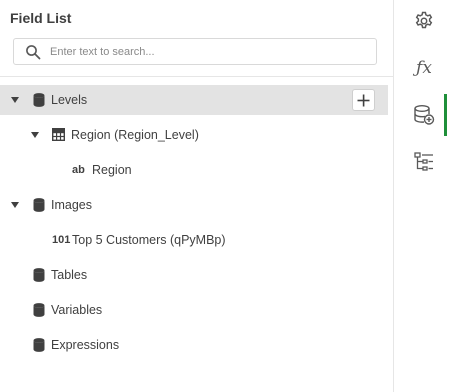 The height and width of the screenshot is (392, 451). Describe the element at coordinates (77, 310) in the screenshot. I see `tree-label: Variables` at that location.